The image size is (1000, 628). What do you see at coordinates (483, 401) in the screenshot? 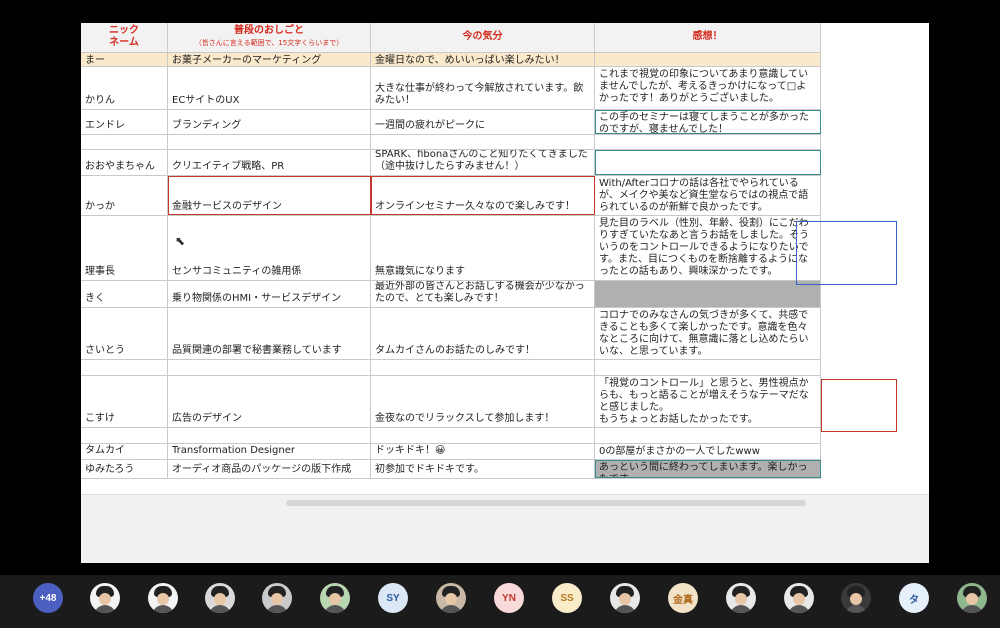
I see `cell-mood: 金夜なのでリラックスして参加します！` at bounding box center [483, 401].